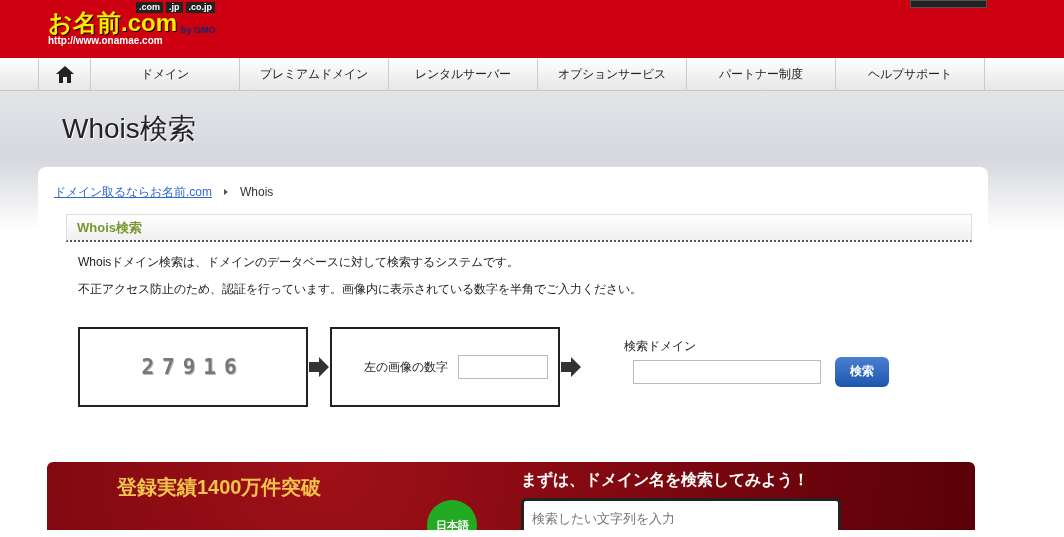 Image resolution: width=1064 pixels, height=537 pixels. I want to click on domain-tag: .com, so click(149, 7).